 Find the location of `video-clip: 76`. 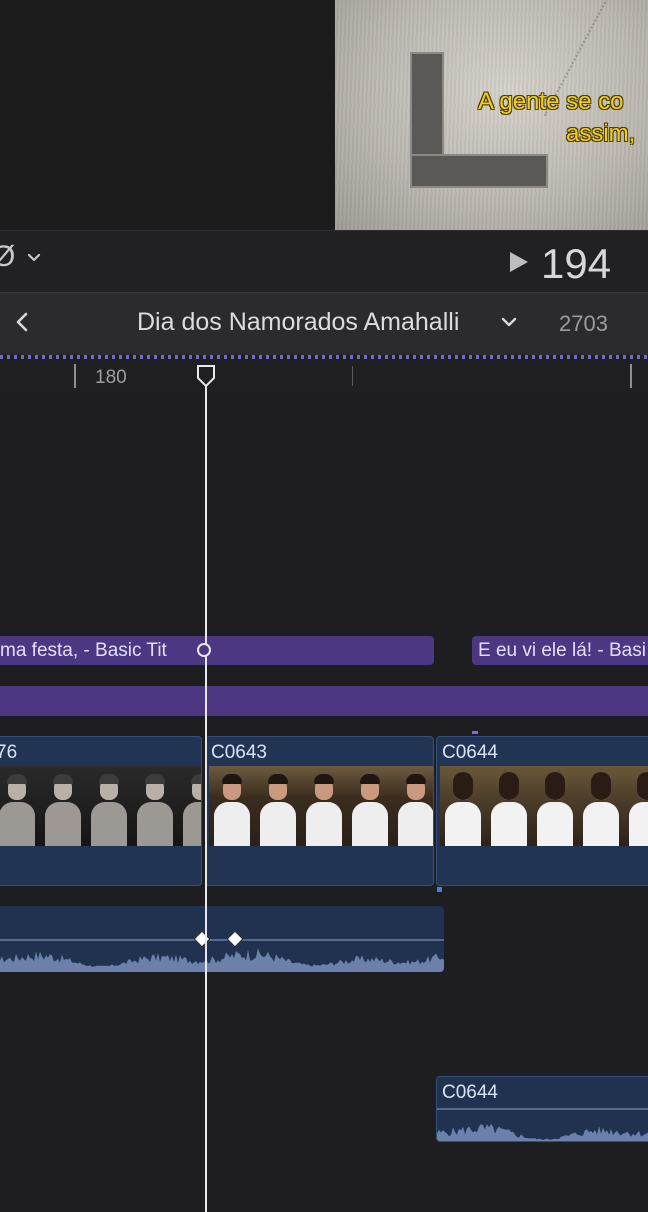

video-clip: 76 is located at coordinates (101, 811).